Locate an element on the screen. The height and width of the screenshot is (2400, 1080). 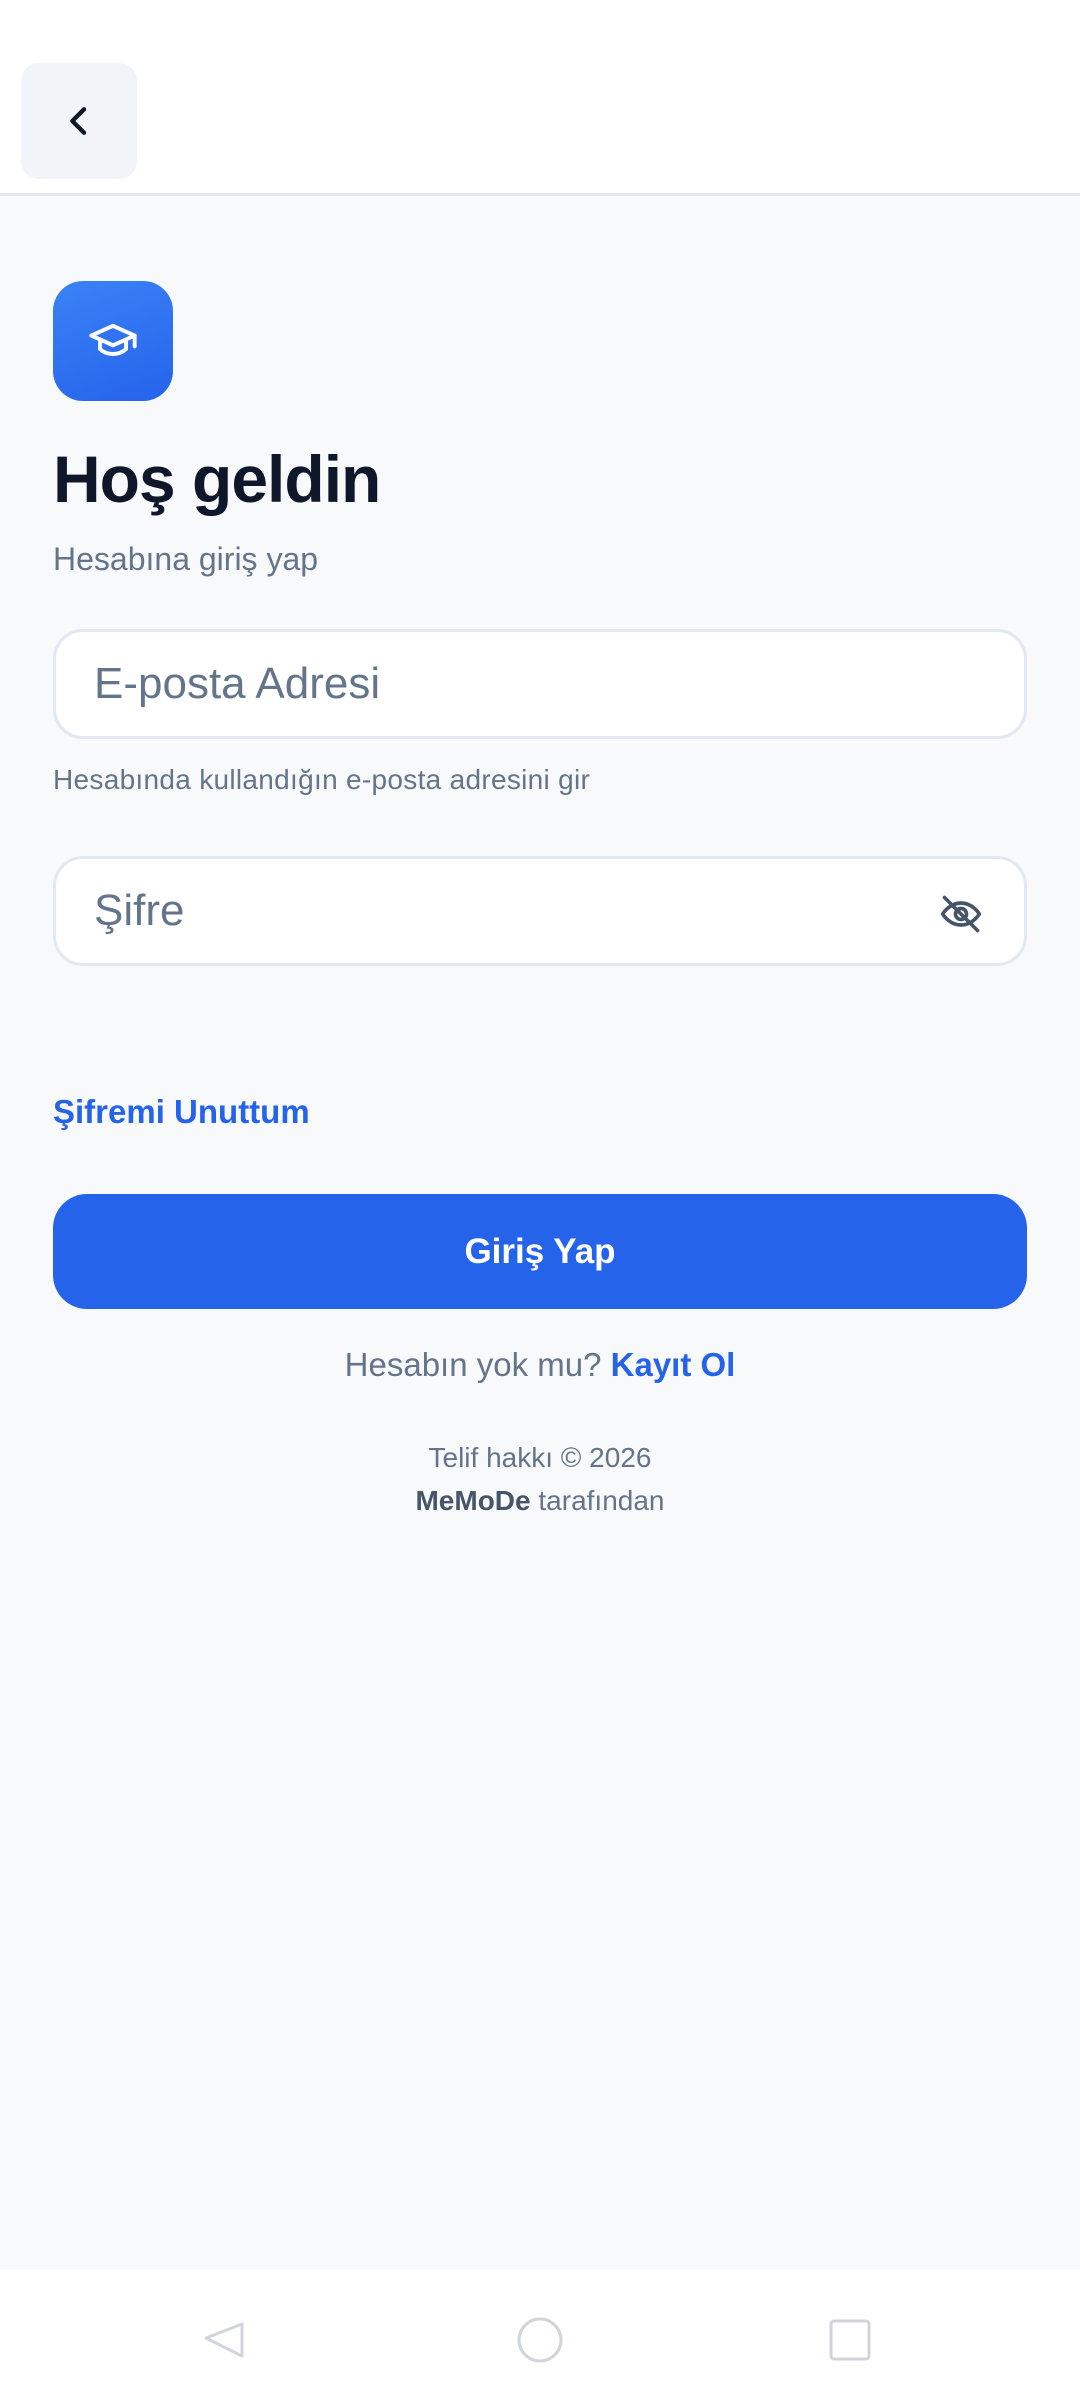
app-logo is located at coordinates (113, 341).